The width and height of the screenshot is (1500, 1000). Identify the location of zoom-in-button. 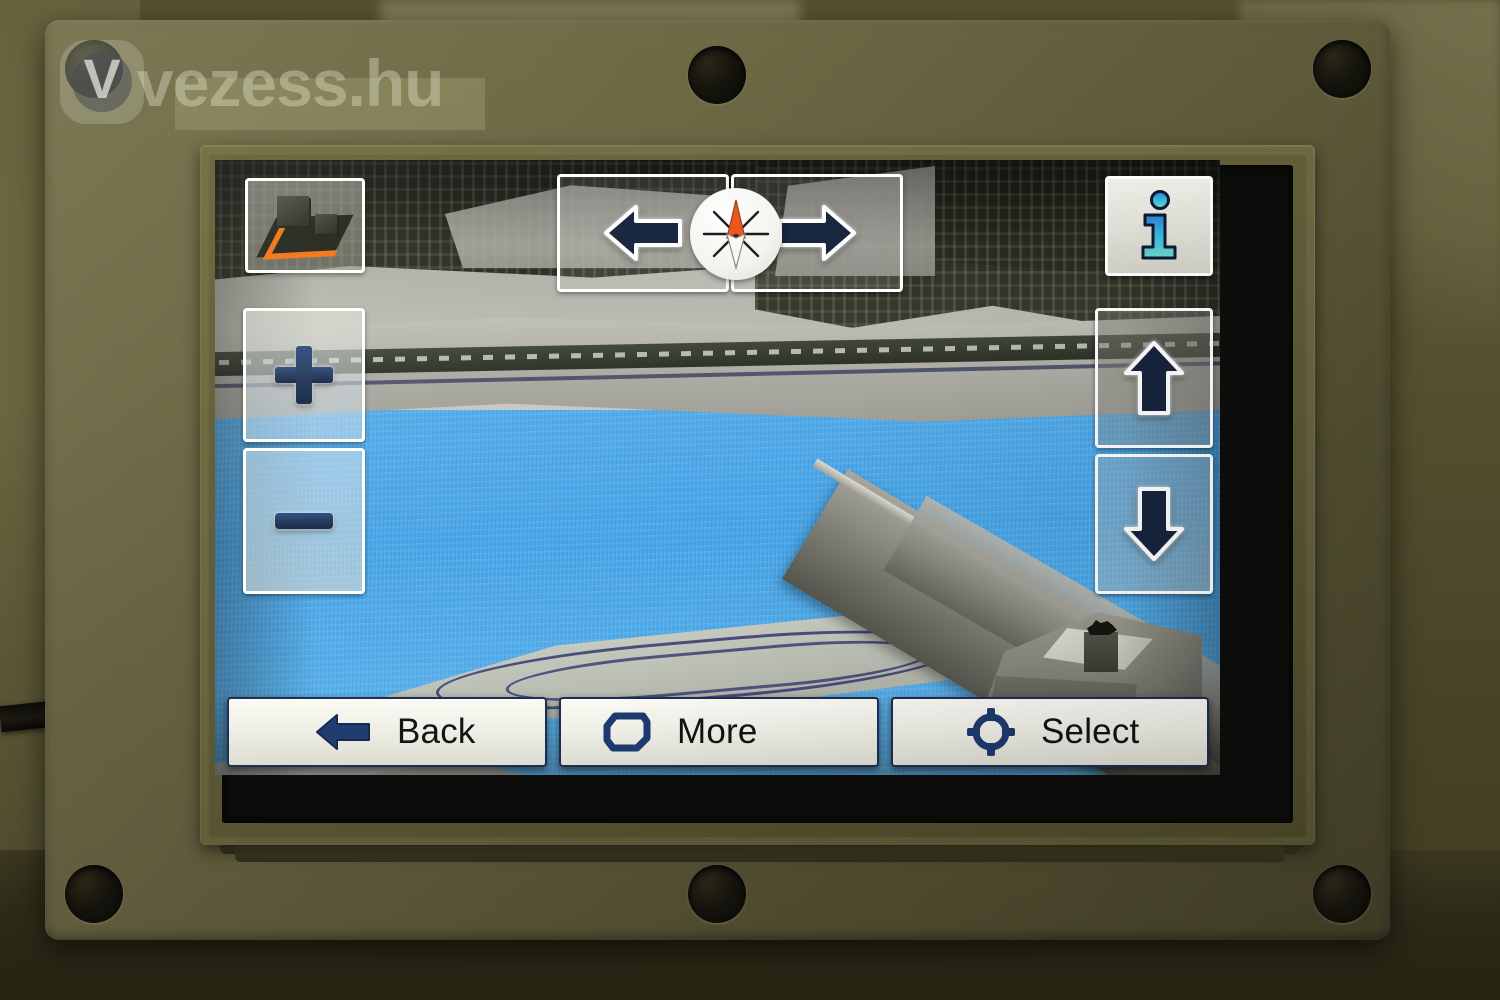
(304, 375).